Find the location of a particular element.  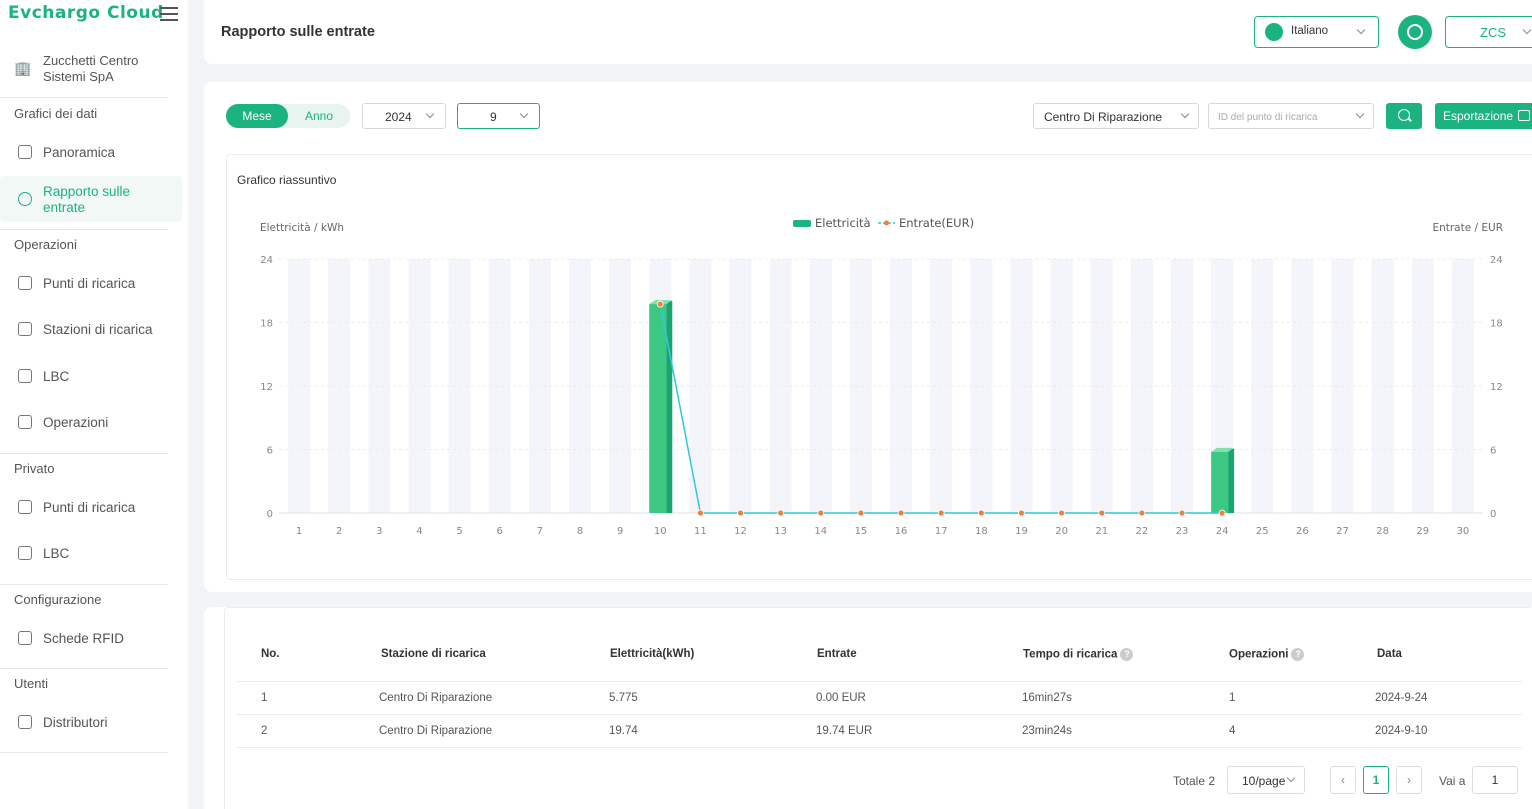

globe-icon is located at coordinates (1274, 32).